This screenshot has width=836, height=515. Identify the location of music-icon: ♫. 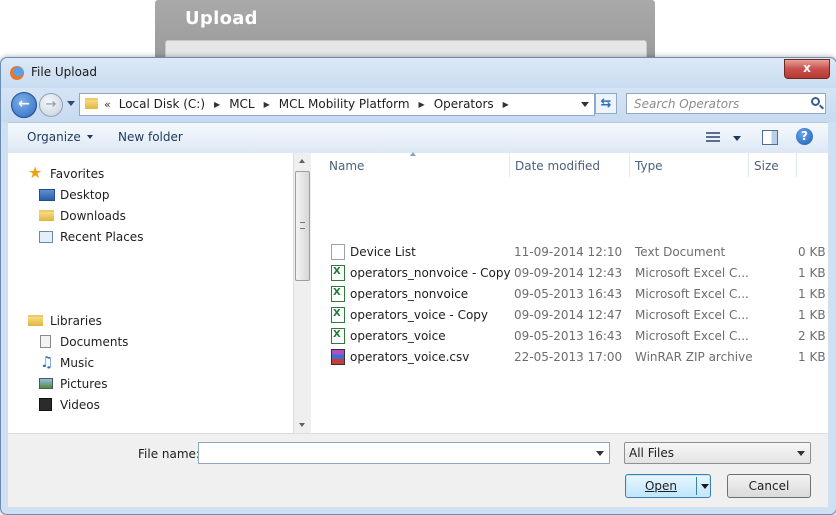
(47, 362).